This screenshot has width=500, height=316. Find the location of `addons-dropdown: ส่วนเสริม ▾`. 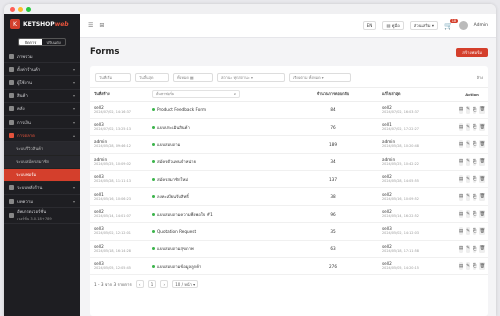

addons-dropdown: ส่วนเสริม ▾ is located at coordinates (423, 25).